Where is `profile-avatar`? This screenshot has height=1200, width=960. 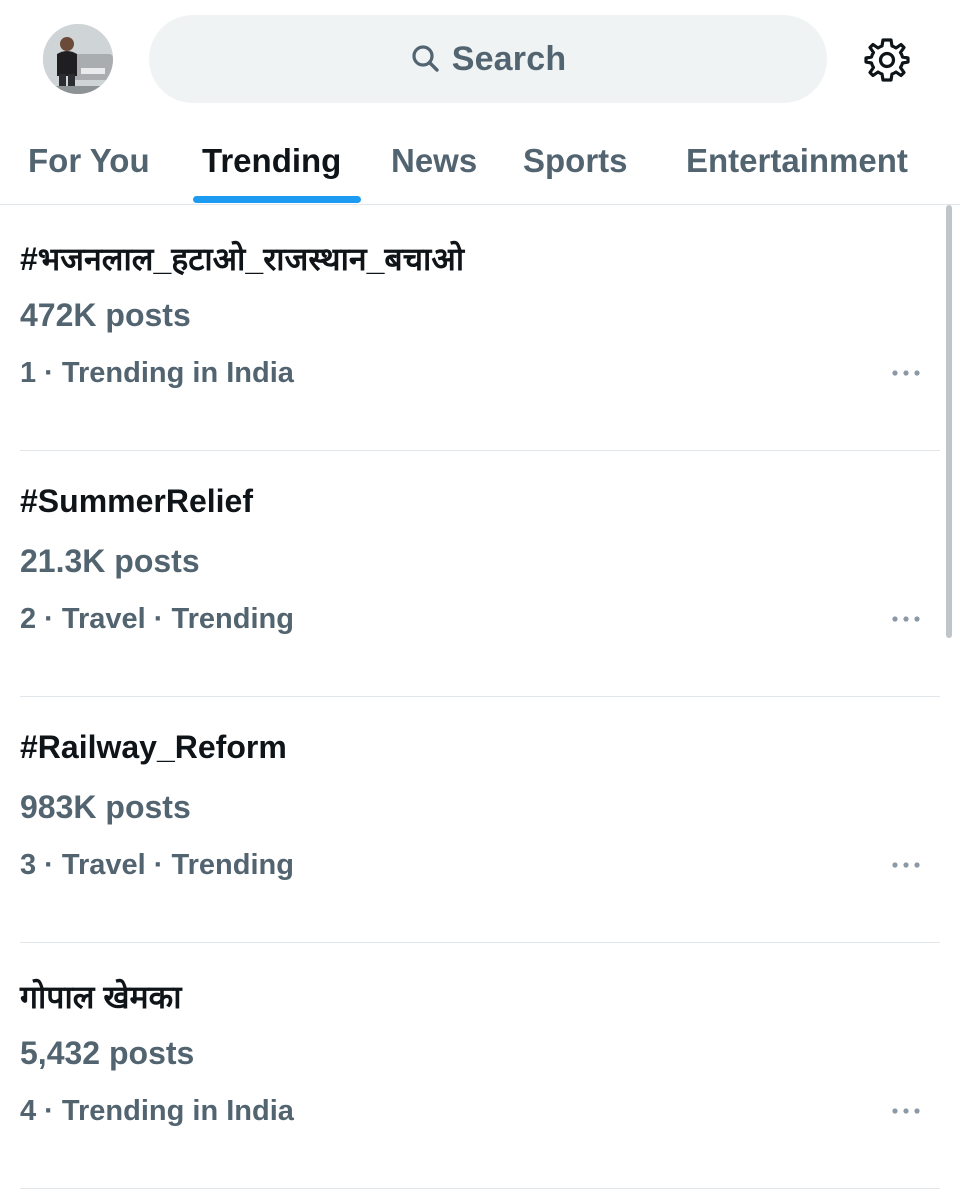 profile-avatar is located at coordinates (78, 59).